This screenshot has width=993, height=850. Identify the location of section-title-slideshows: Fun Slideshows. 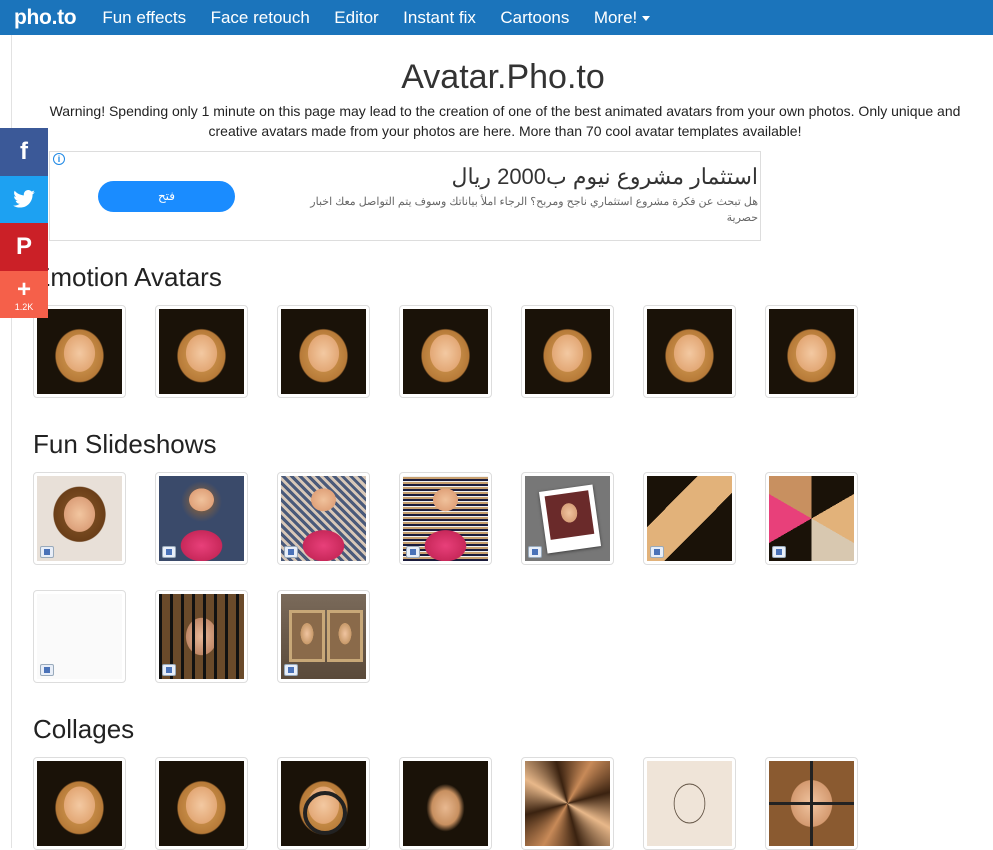
(125, 444).